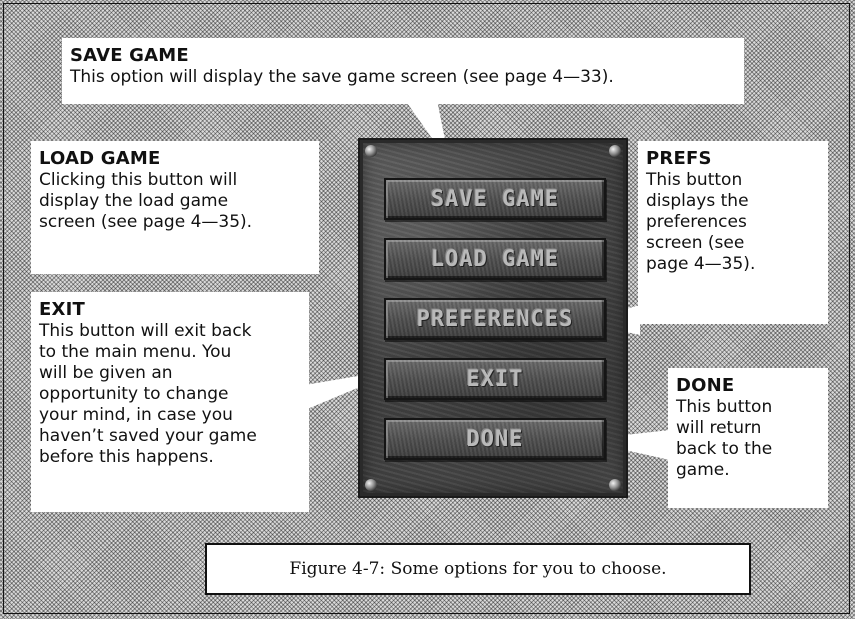 The image size is (855, 619). What do you see at coordinates (62, 309) in the screenshot?
I see `exit-callout-title: EXIT` at bounding box center [62, 309].